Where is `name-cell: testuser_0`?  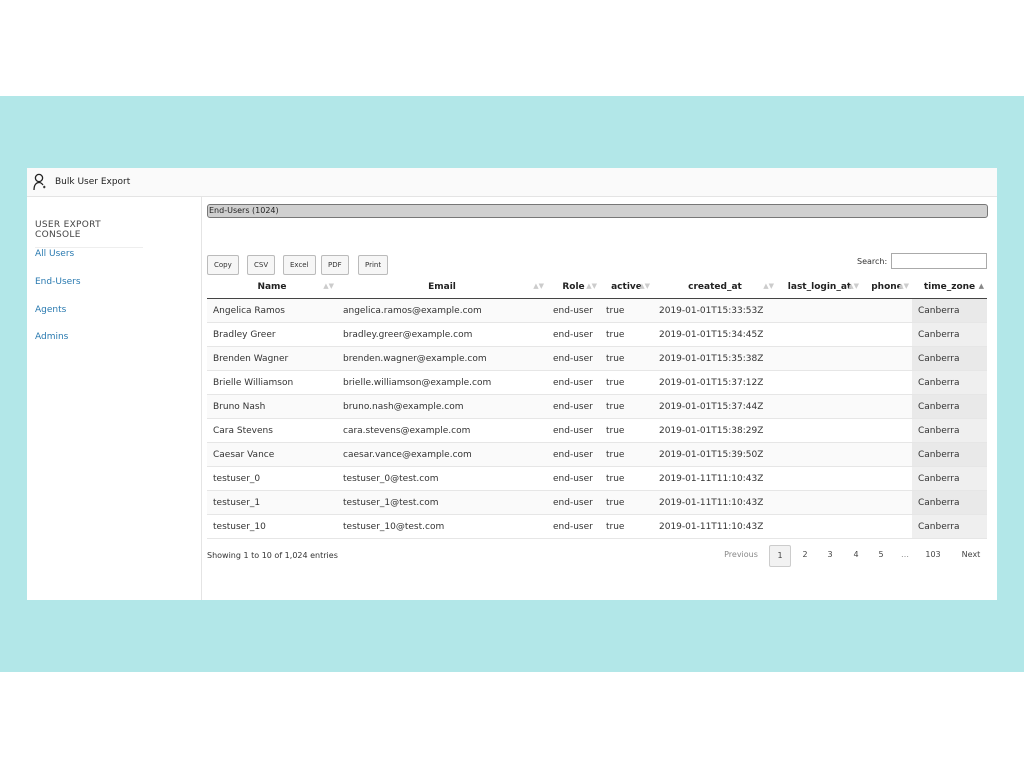 name-cell: testuser_0 is located at coordinates (272, 478).